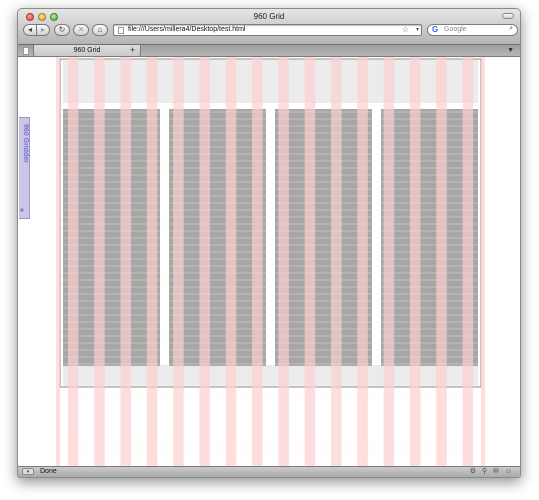  What do you see at coordinates (48, 471) in the screenshot?
I see `status-text: Done` at bounding box center [48, 471].